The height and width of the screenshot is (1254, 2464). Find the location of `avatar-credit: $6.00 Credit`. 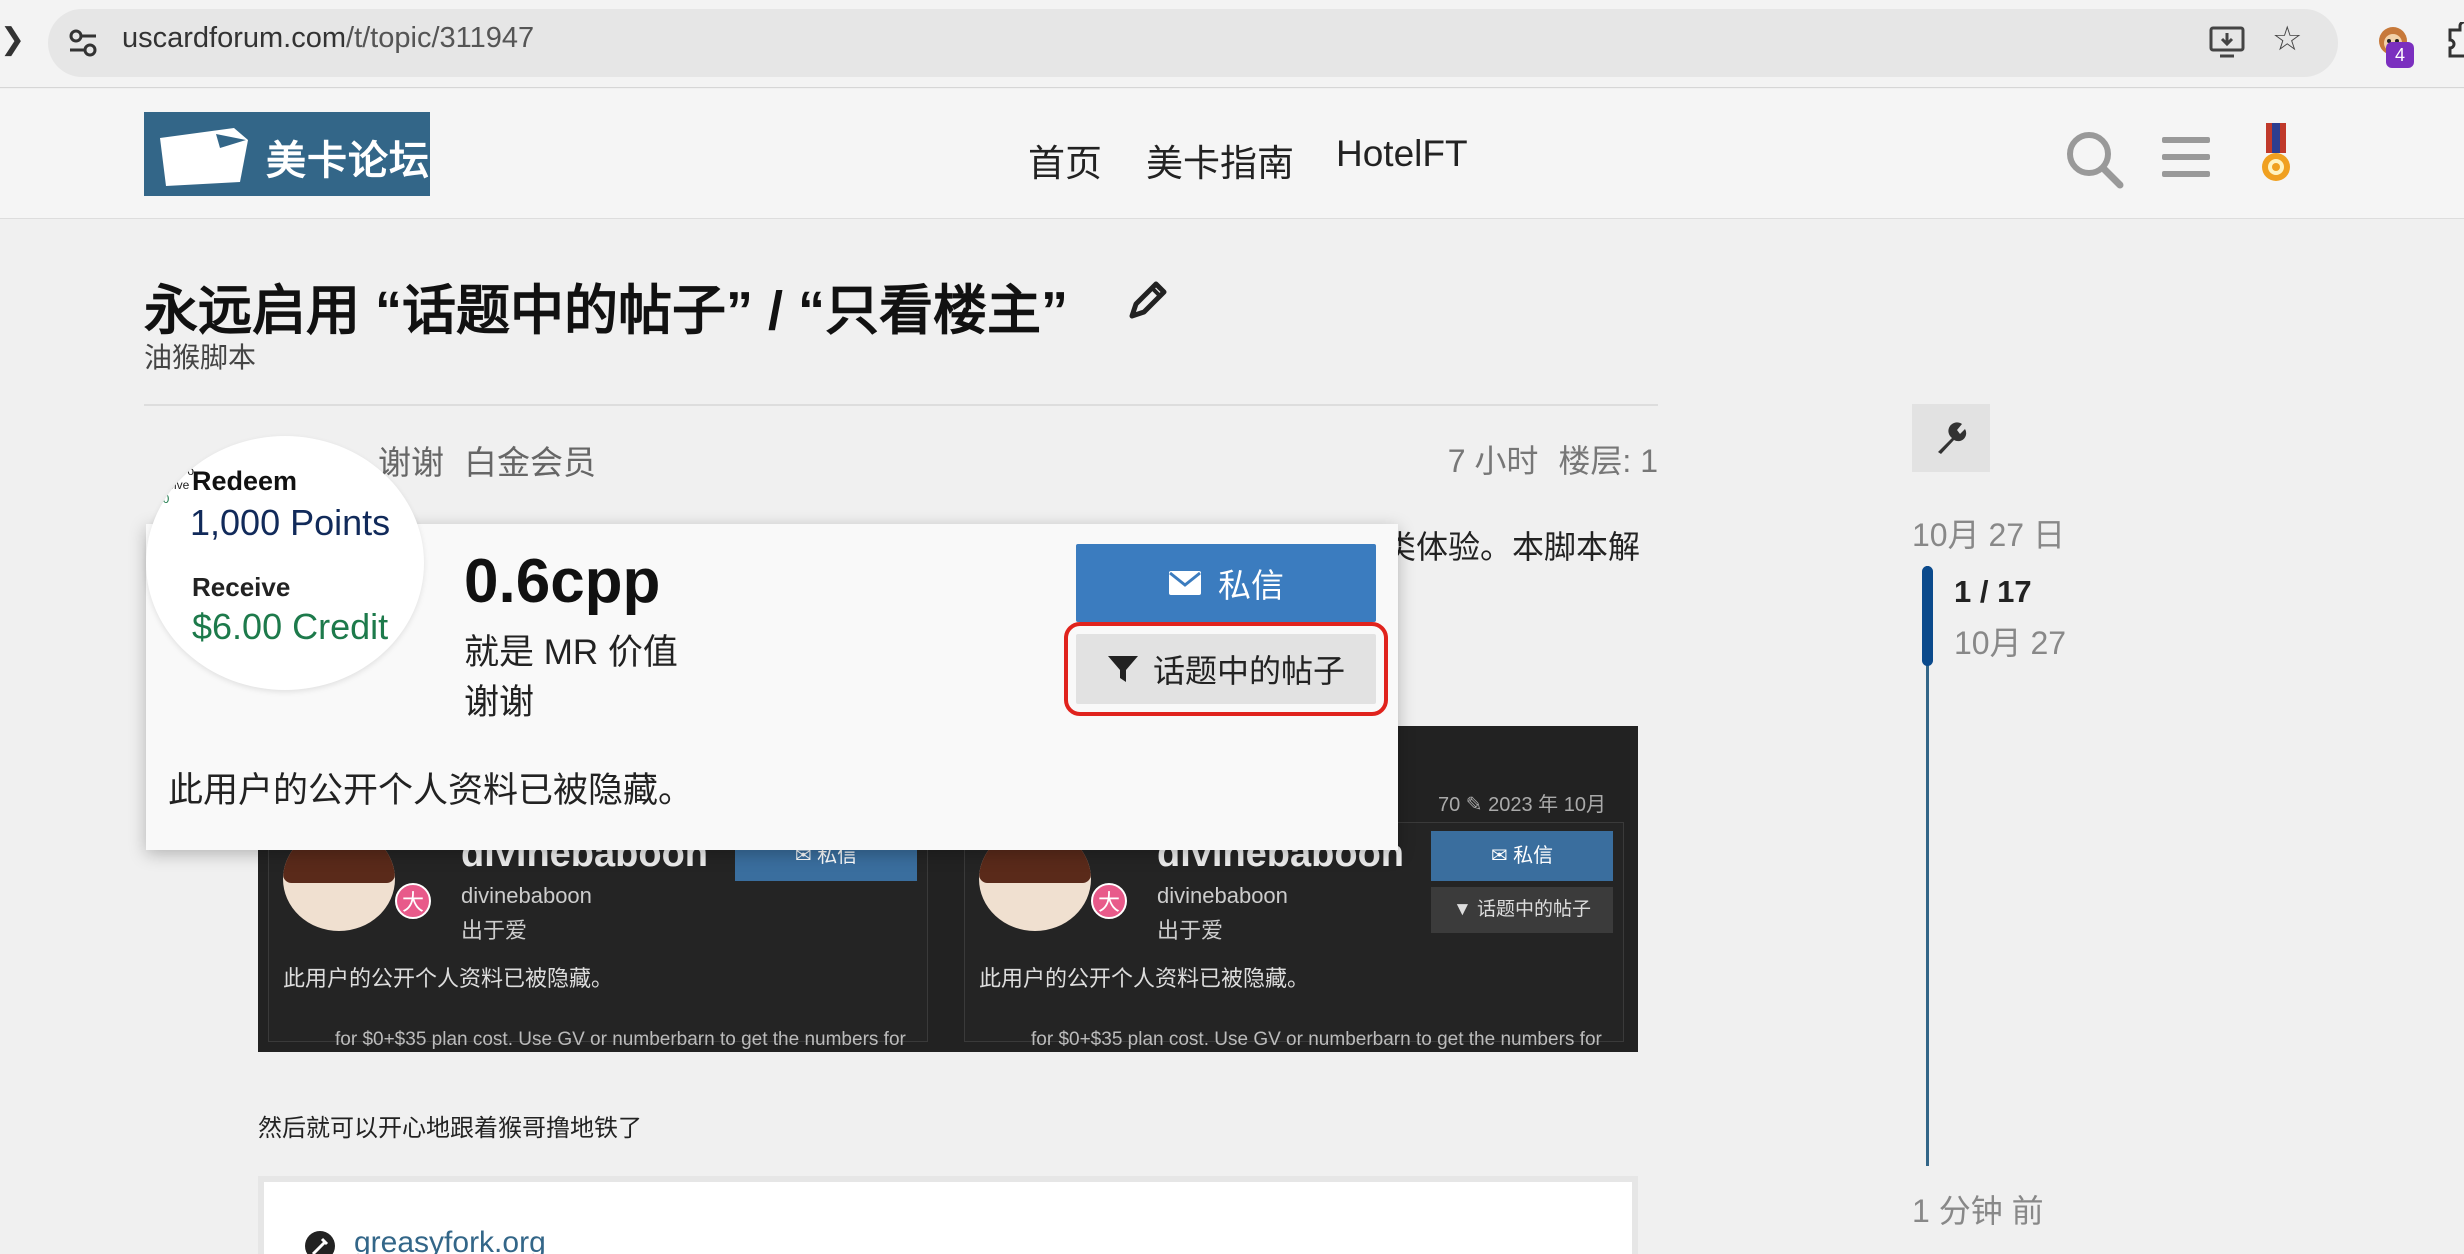

avatar-credit: $6.00 Credit is located at coordinates (290, 626).